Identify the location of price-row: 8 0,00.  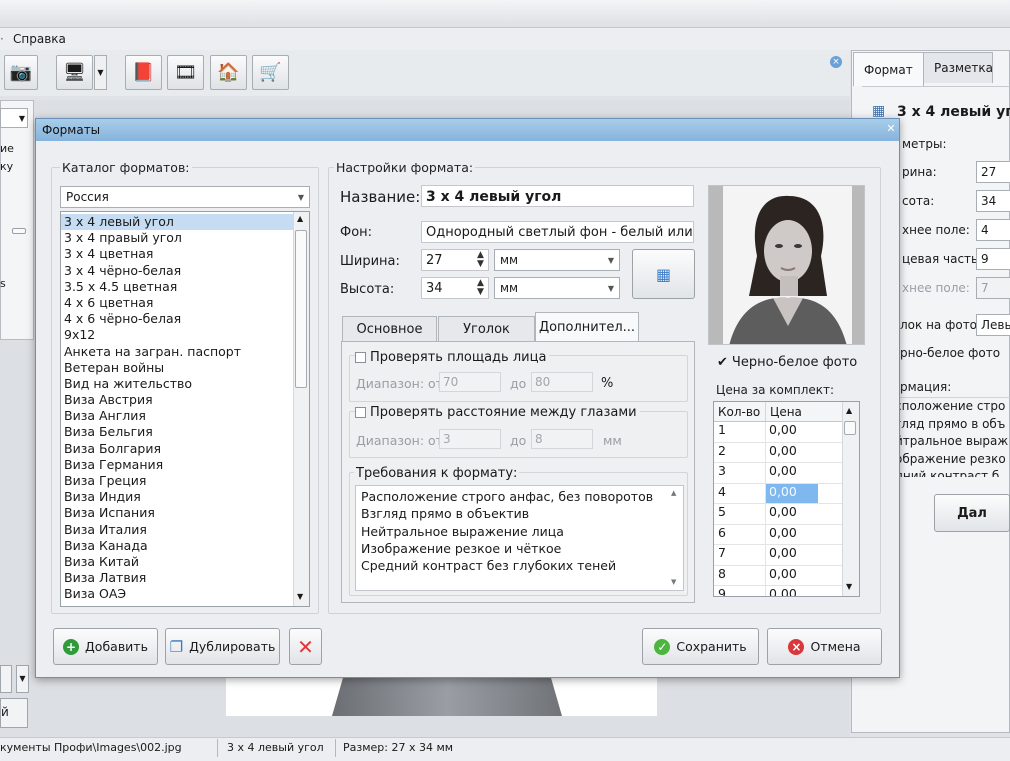
(786, 575).